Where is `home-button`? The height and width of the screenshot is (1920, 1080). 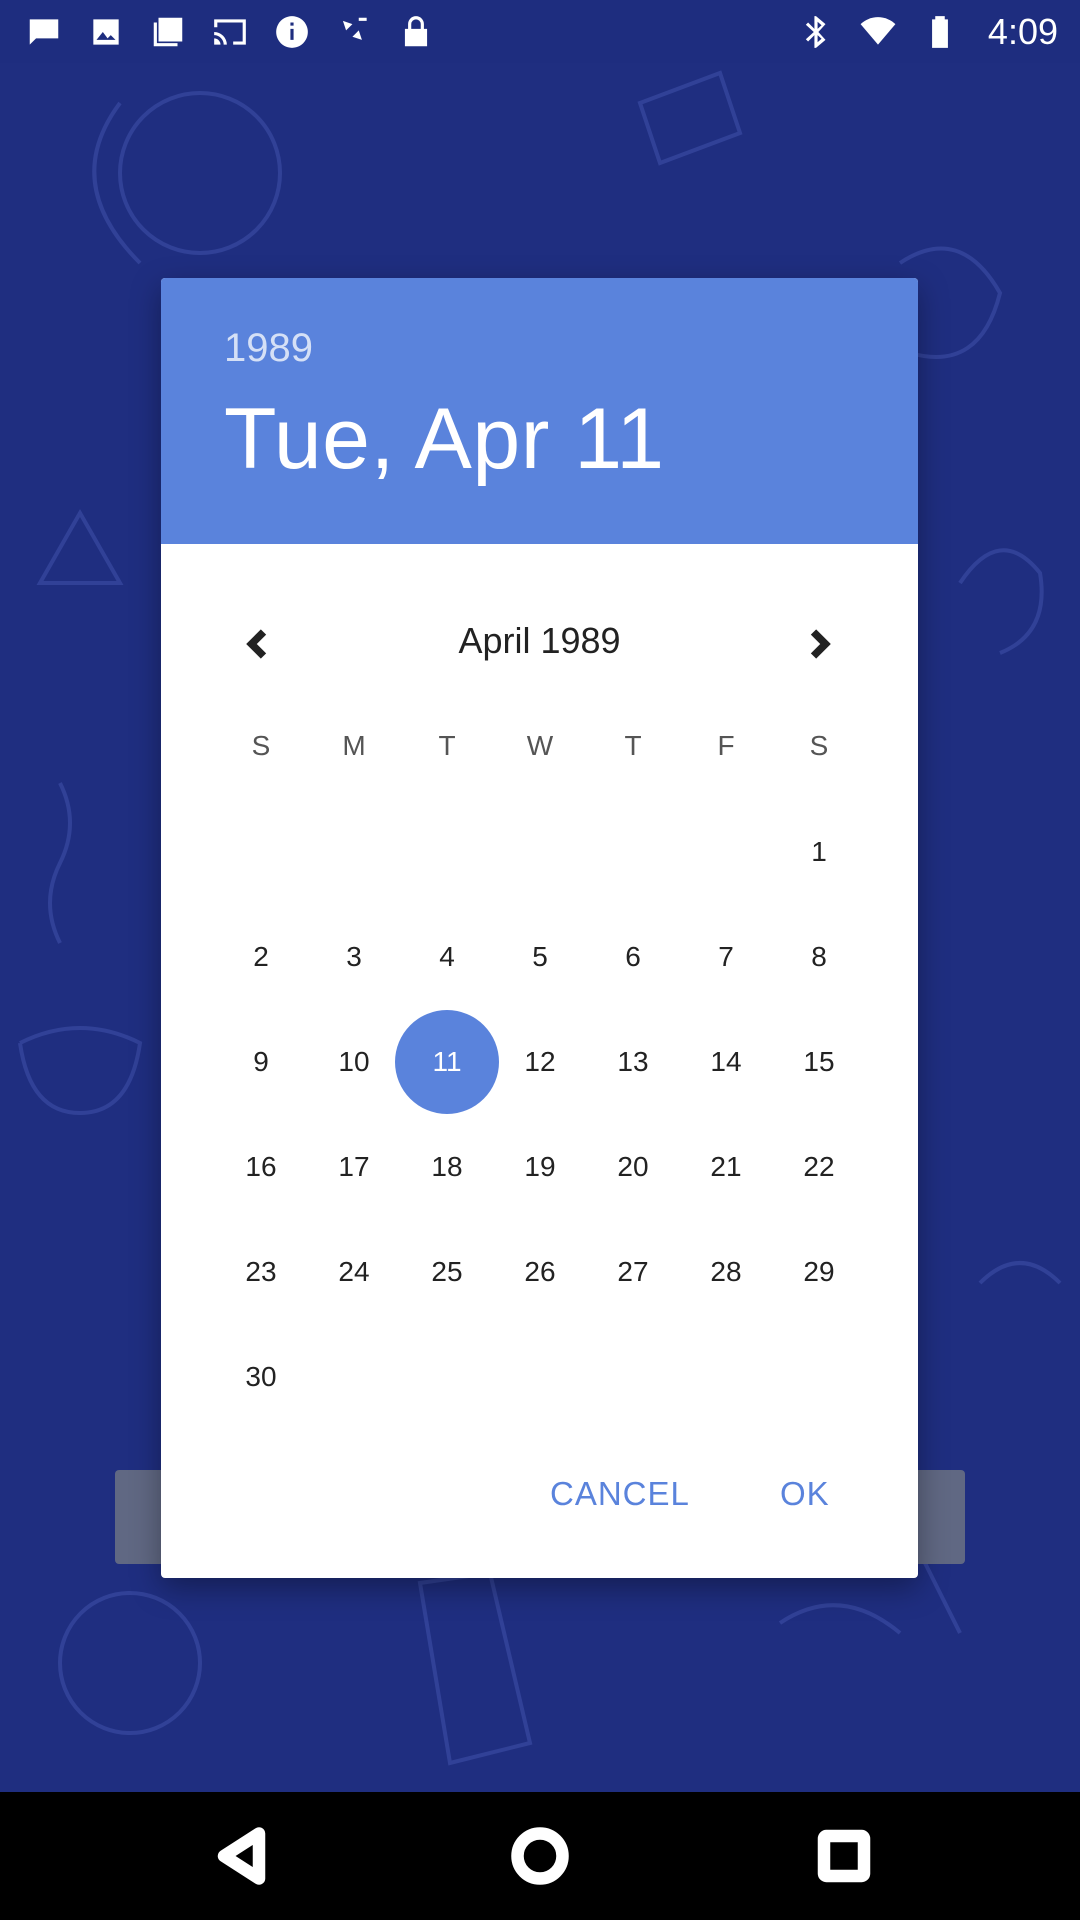 home-button is located at coordinates (540, 1856).